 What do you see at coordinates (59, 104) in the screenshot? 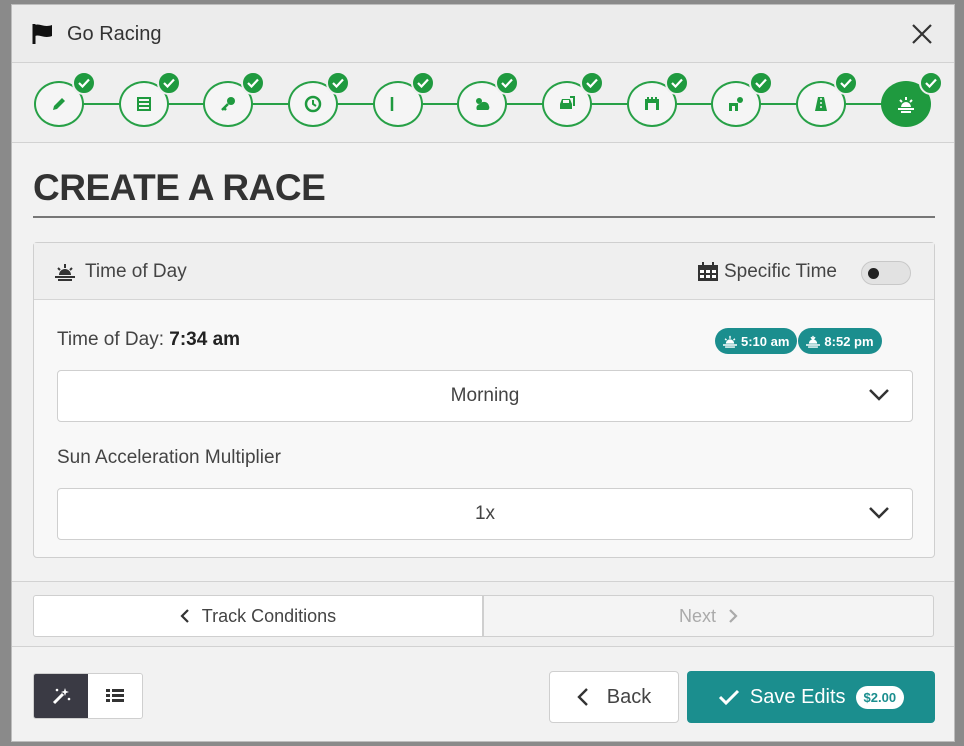
I see `pencil-icon` at bounding box center [59, 104].